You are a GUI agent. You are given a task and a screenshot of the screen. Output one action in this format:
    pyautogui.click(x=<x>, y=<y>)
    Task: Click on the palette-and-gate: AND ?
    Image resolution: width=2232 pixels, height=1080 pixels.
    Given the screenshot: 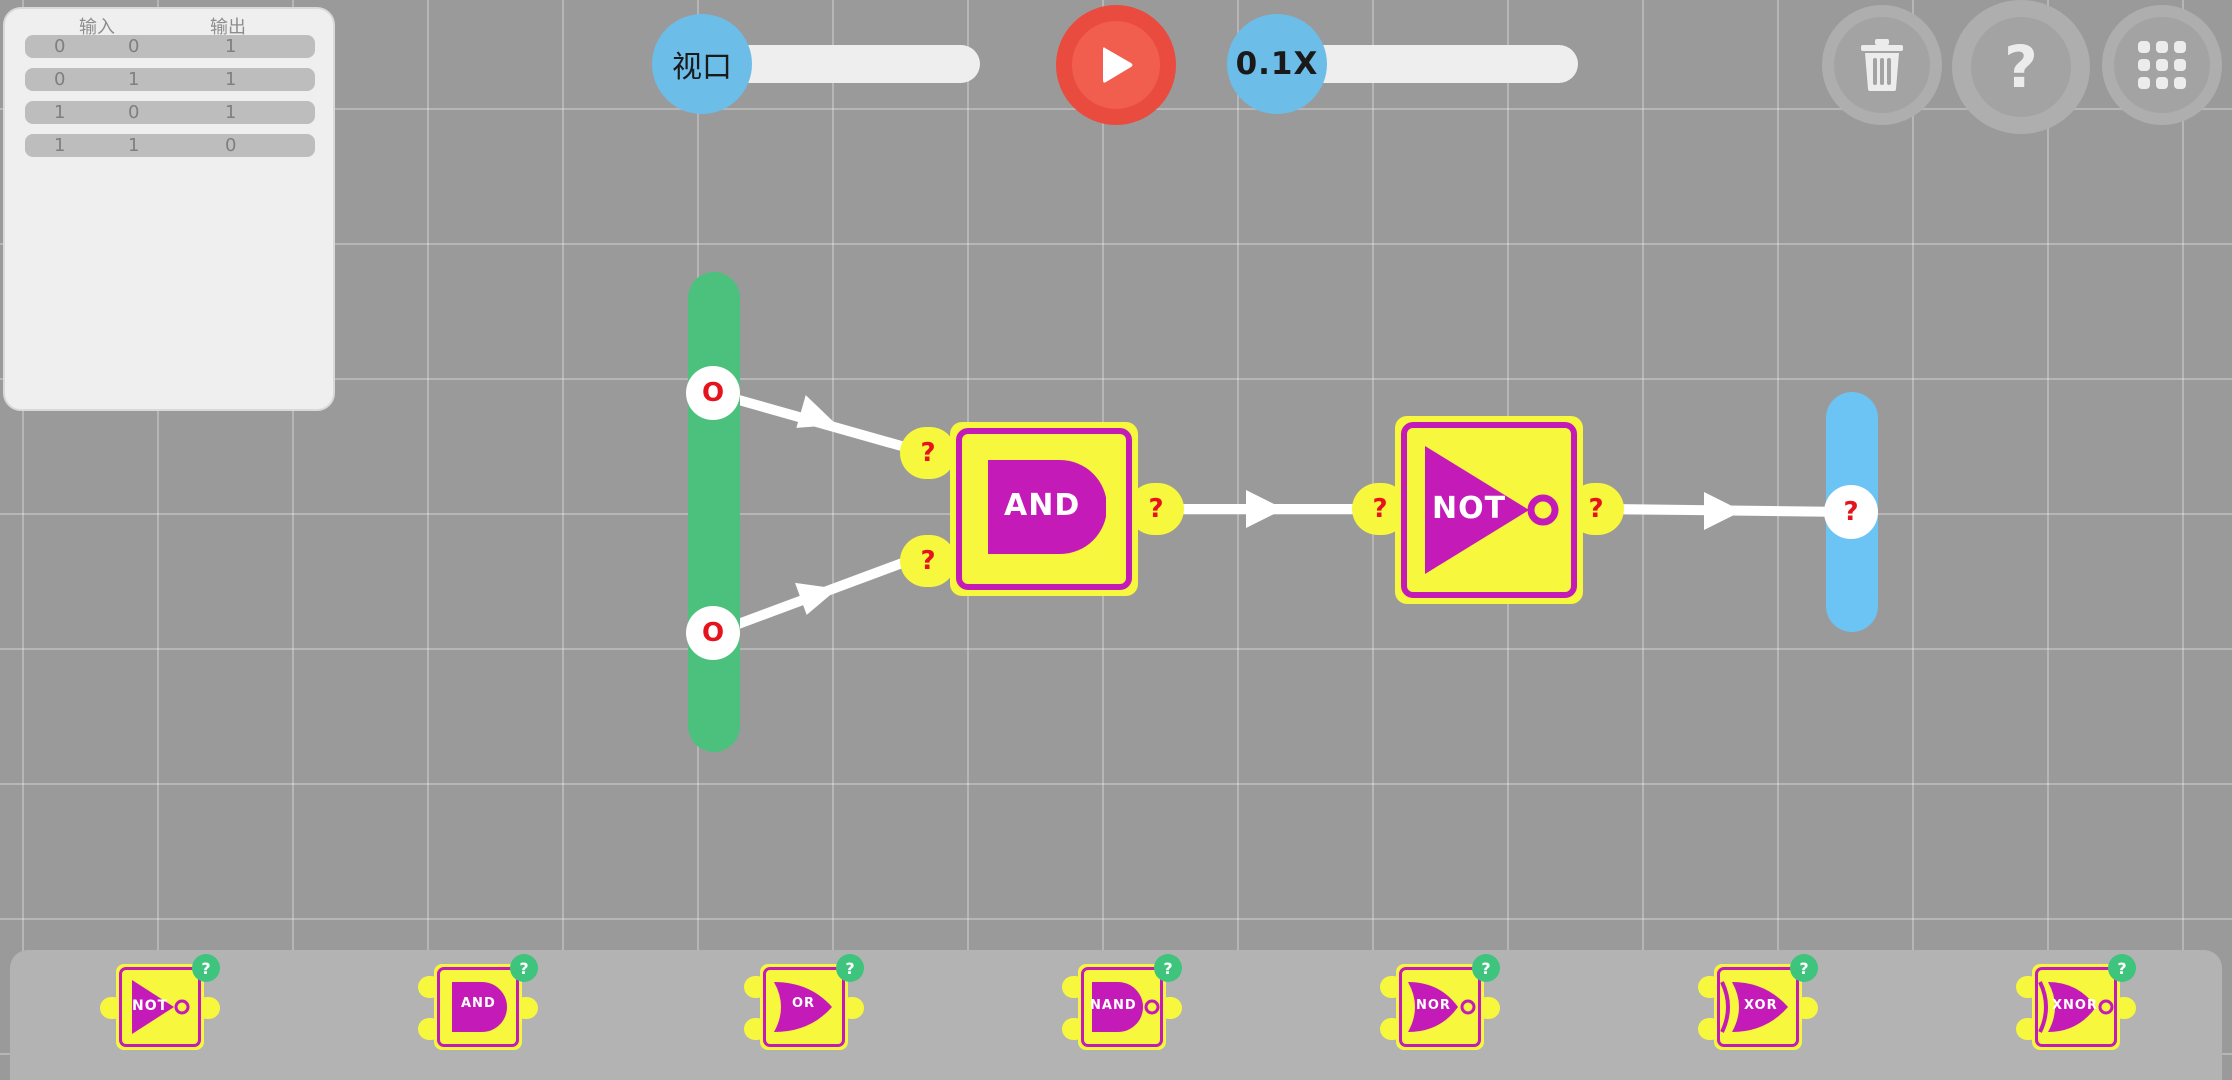 What is the action you would take?
    pyautogui.click(x=478, y=1007)
    